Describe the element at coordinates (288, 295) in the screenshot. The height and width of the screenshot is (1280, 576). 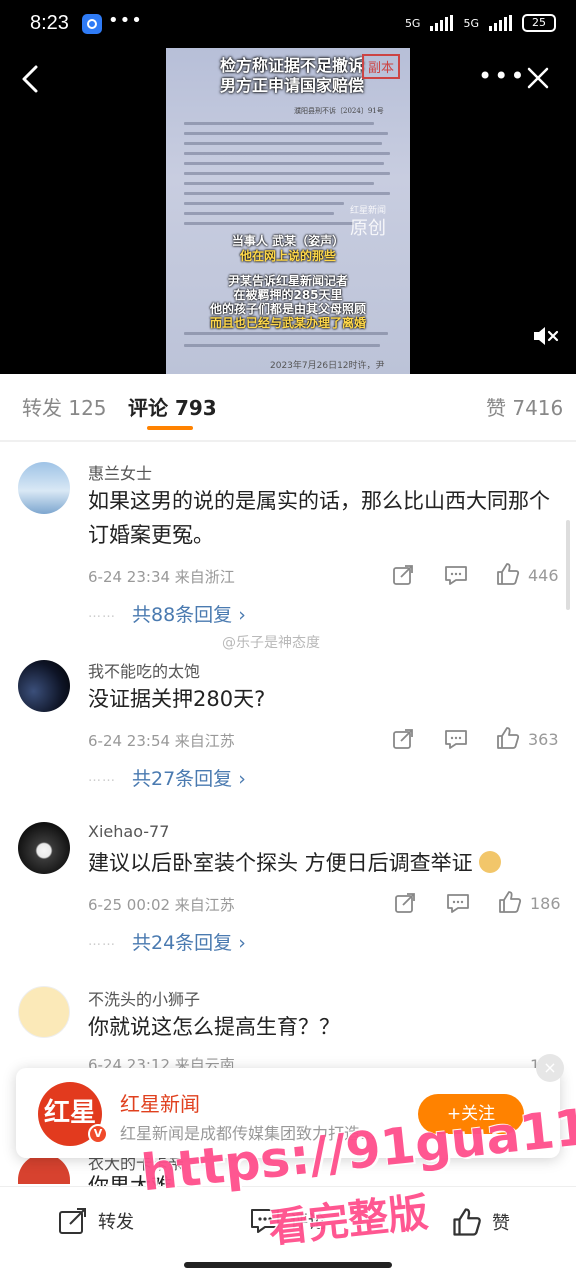
I see `video-subtitle-4: 在被羁押的285天里` at that location.